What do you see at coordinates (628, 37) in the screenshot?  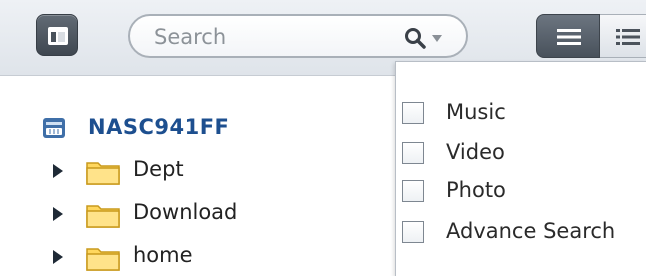 I see `detail-list-icon` at bounding box center [628, 37].